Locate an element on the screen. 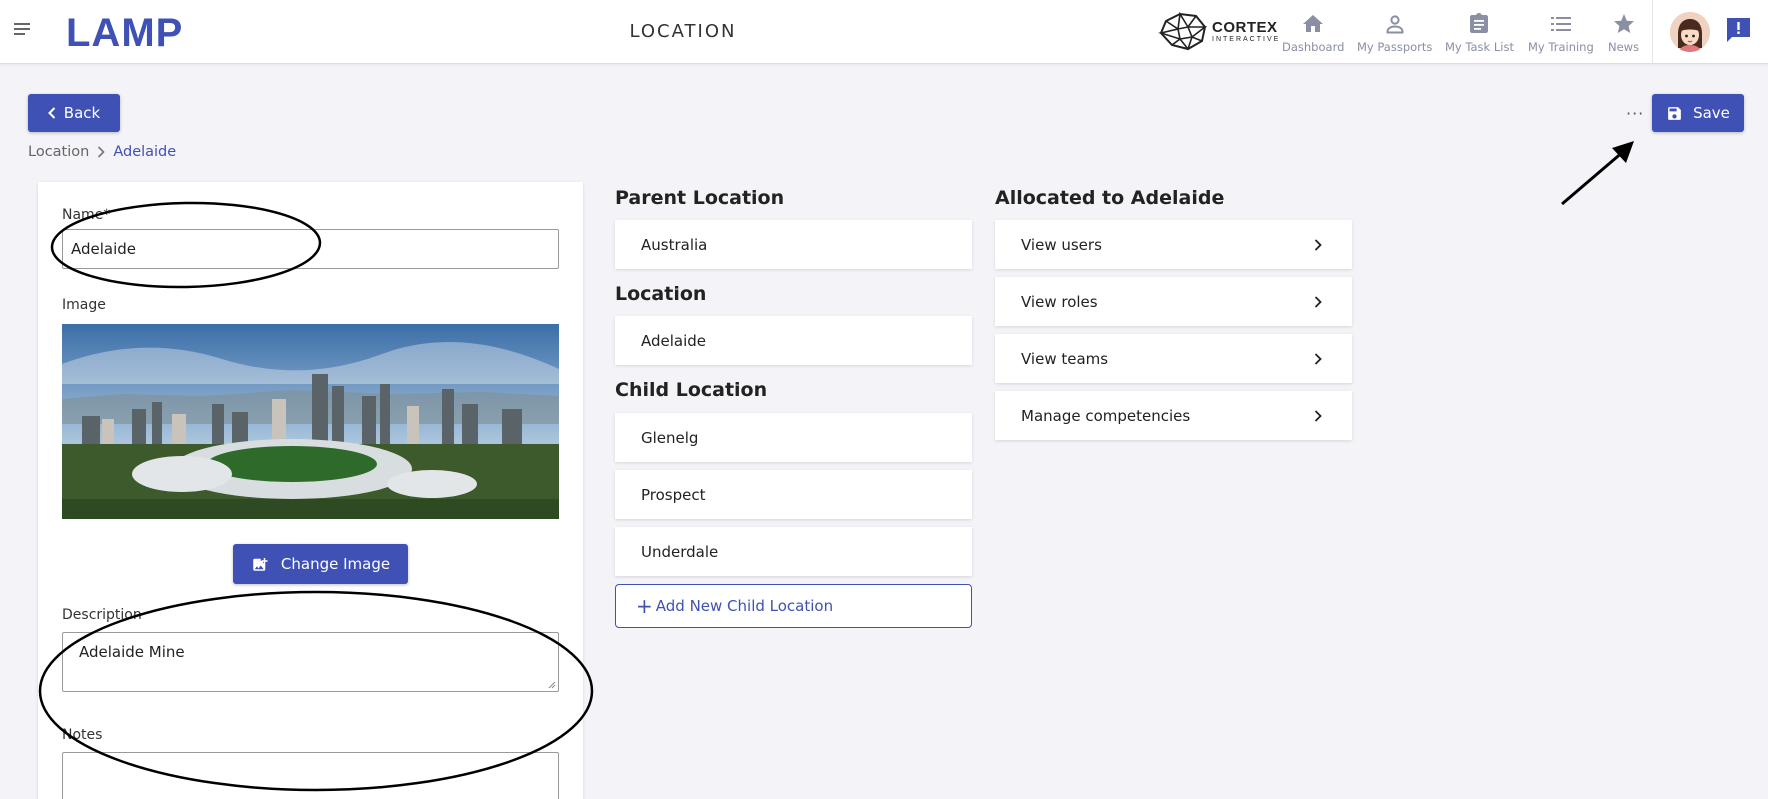  name-input-value: Adelaide is located at coordinates (104, 249).